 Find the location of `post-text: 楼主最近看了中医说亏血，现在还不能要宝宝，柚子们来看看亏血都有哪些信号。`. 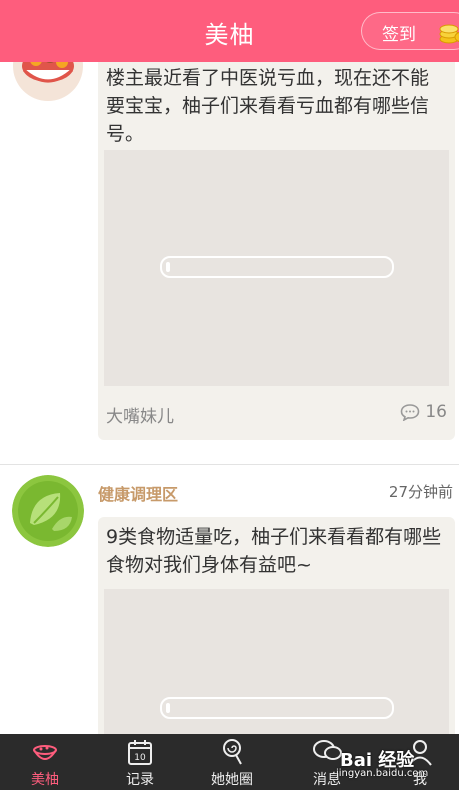

post-text: 楼主最近看了中医说亏血，现在还不能要宝宝，柚子们来看看亏血都有哪些信号。 is located at coordinates (268, 106).